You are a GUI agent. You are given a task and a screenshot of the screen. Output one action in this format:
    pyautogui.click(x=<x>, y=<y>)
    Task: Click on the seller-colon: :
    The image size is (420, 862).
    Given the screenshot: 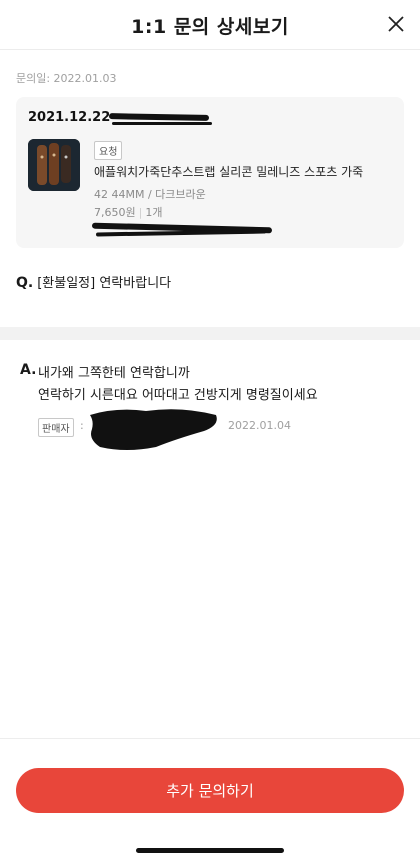 What is the action you would take?
    pyautogui.click(x=82, y=425)
    